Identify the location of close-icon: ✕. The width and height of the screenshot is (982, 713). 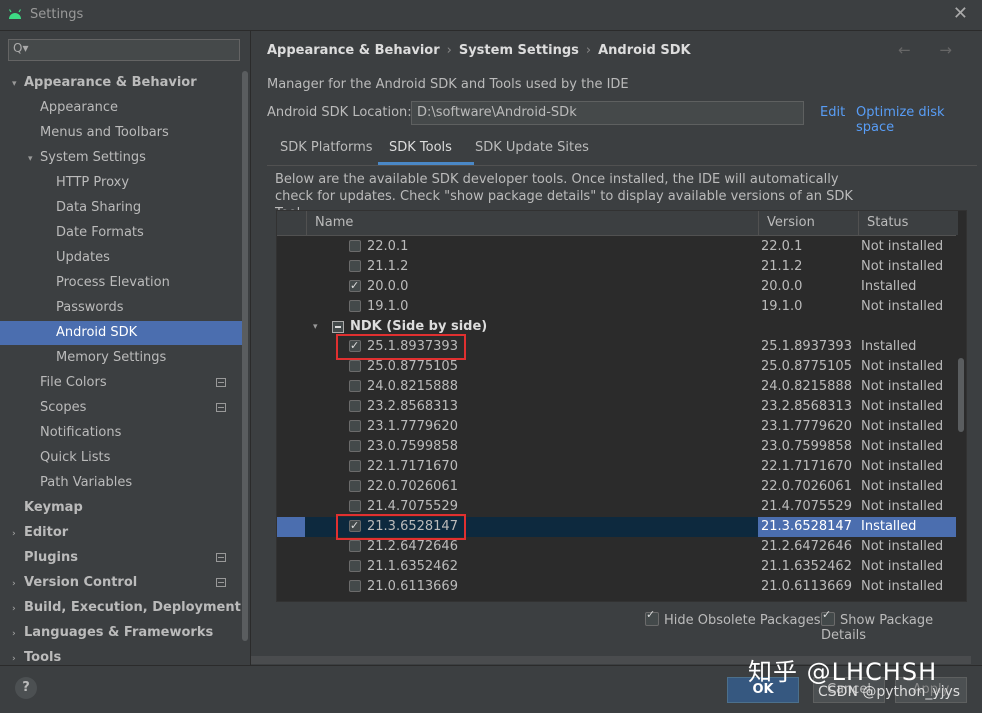
(960, 13).